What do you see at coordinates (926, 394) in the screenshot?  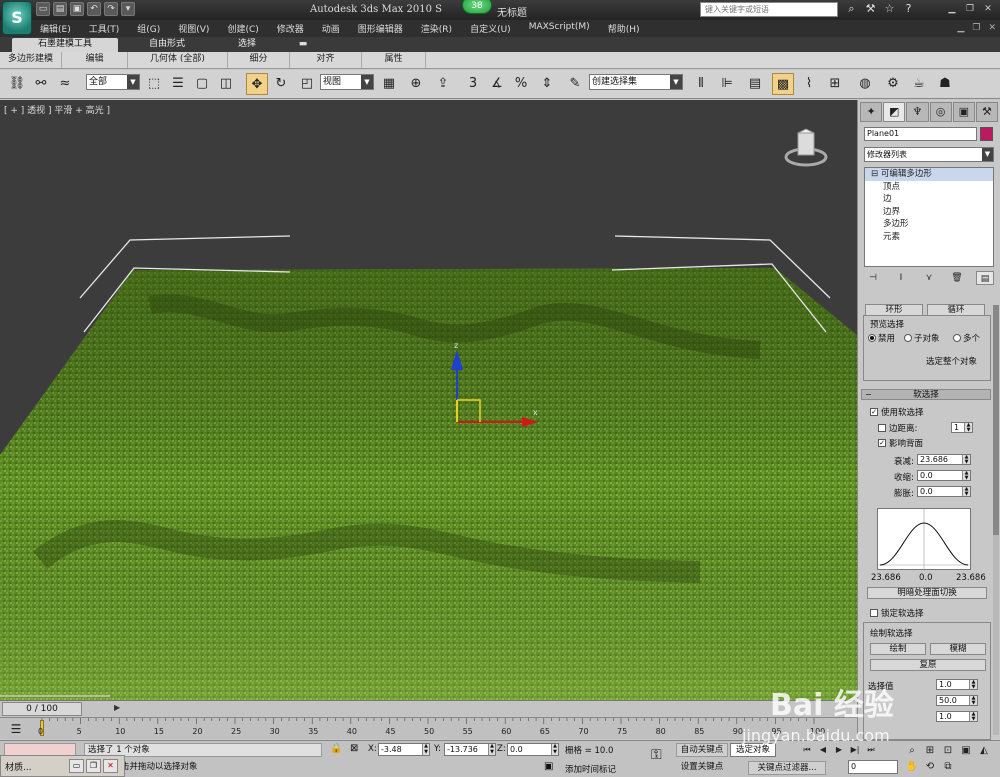 I see `soft-selection-rollout: − 软选择` at bounding box center [926, 394].